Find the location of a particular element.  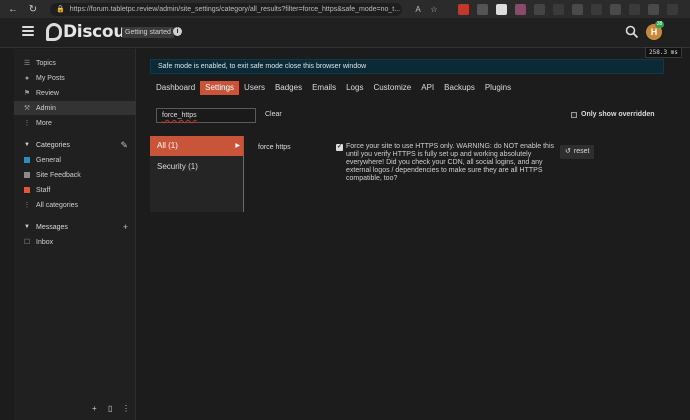

sidebar-item-label: My Posts is located at coordinates (50, 78).